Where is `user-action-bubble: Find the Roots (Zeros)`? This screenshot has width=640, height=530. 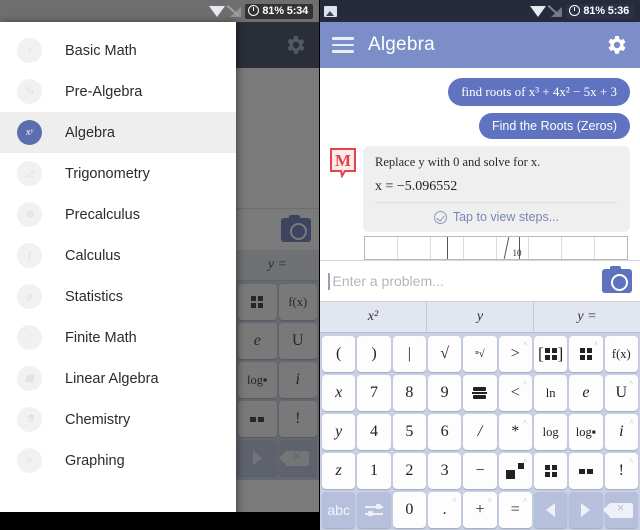 user-action-bubble: Find the Roots (Zeros) is located at coordinates (554, 126).